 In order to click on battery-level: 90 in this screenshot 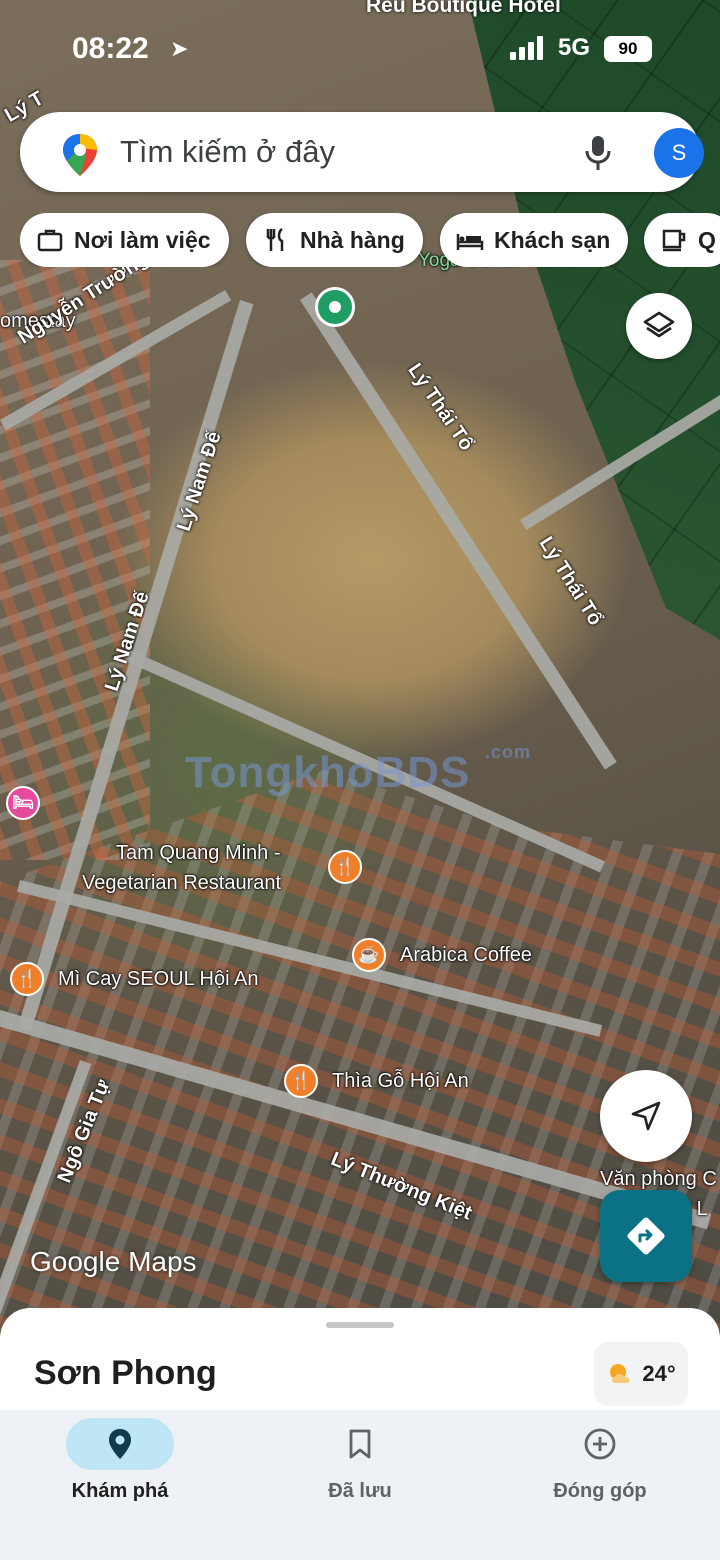, I will do `click(628, 48)`.